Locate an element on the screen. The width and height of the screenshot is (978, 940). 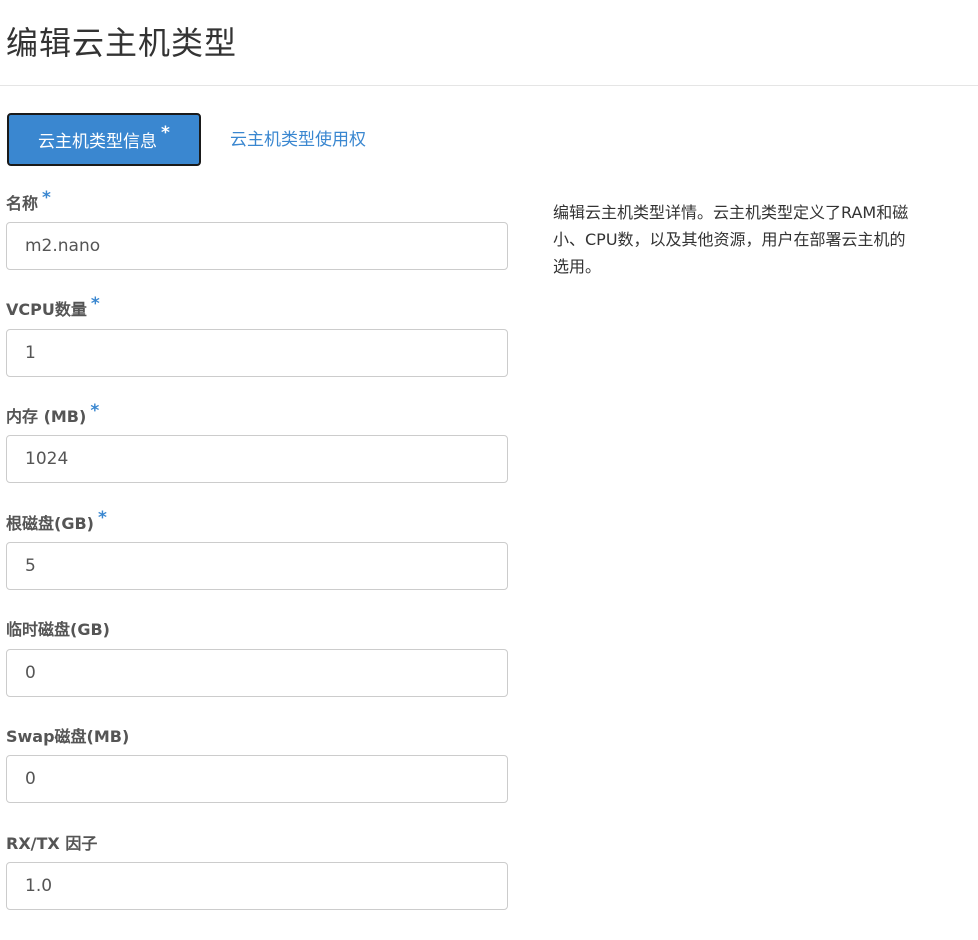
tab-flavor-info: 云主机类型信息 * is located at coordinates (104, 139).